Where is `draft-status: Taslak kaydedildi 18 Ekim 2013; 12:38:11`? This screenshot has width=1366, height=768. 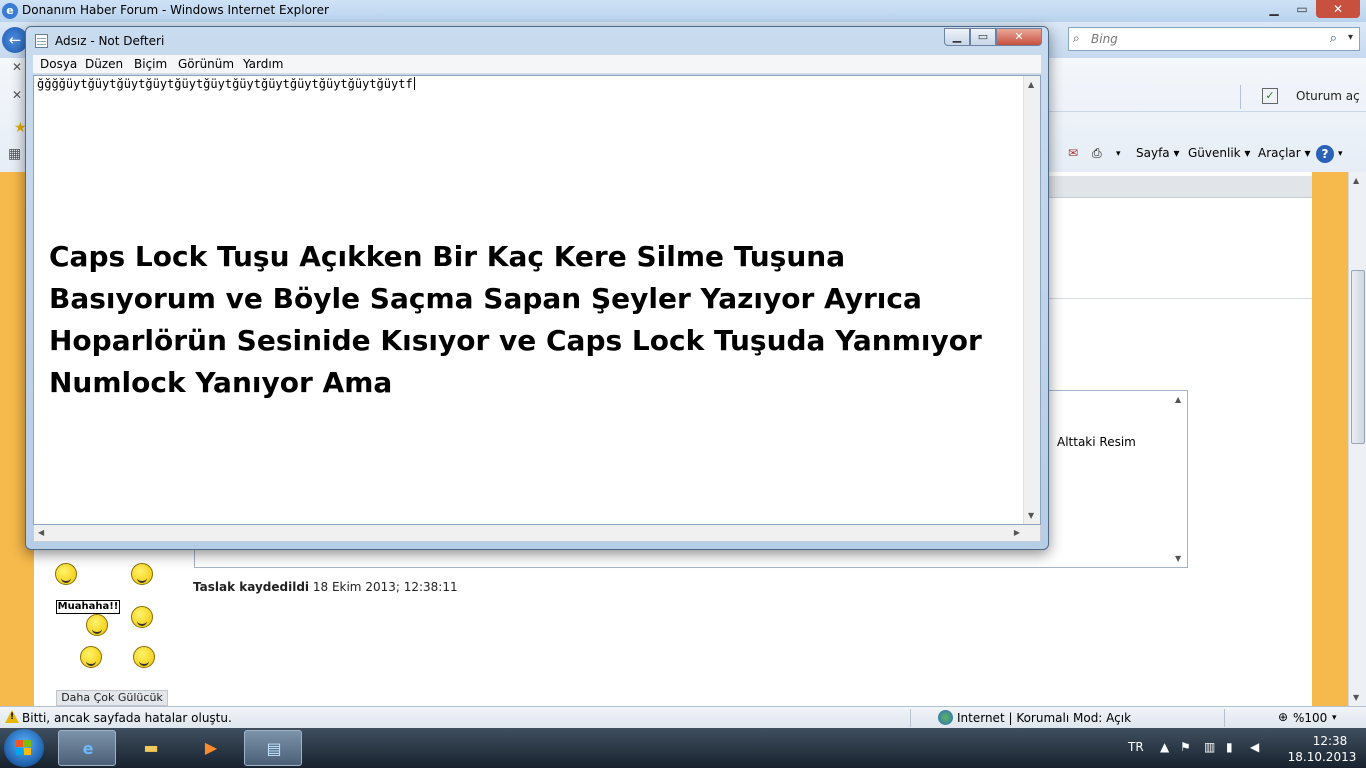
draft-status: Taslak kaydedildi 18 Ekim 2013; 12:38:11 is located at coordinates (325, 587).